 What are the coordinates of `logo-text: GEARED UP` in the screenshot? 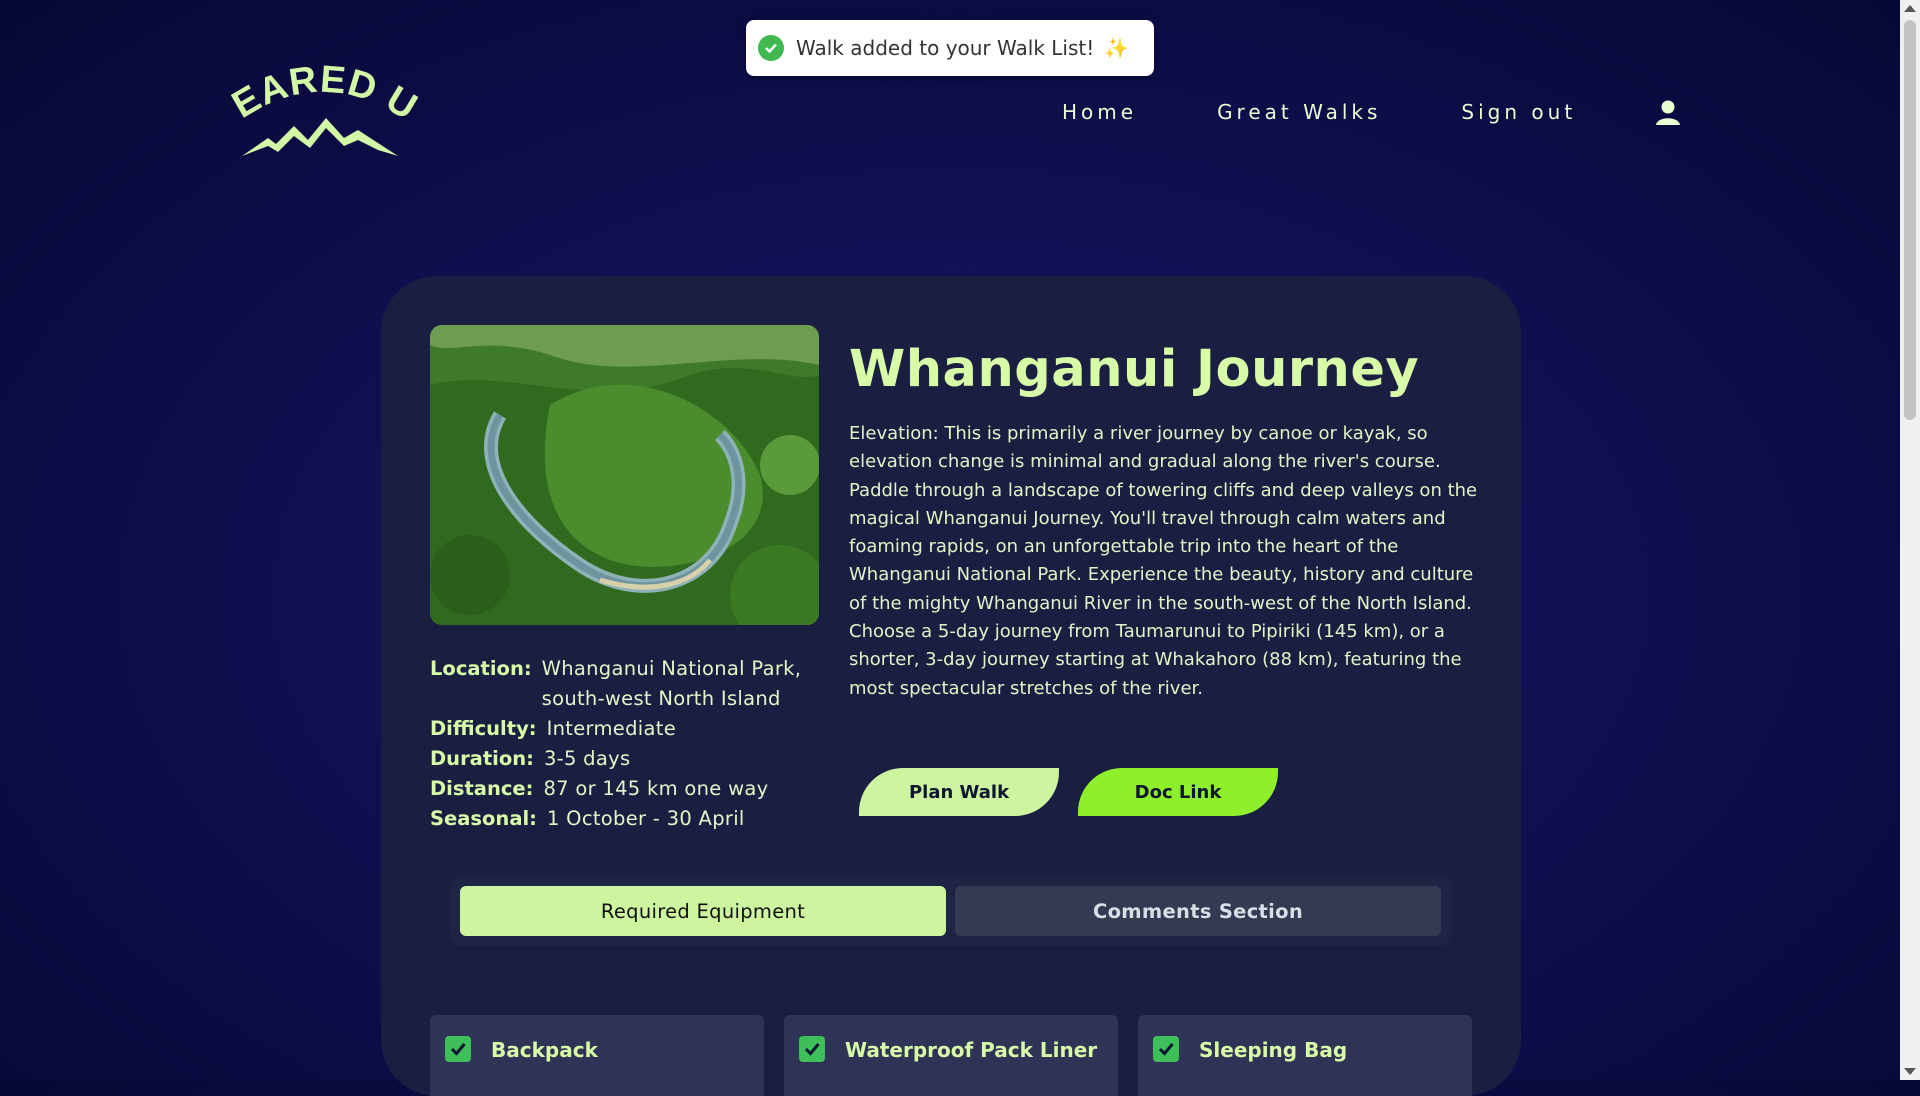 It's located at (318, 75).